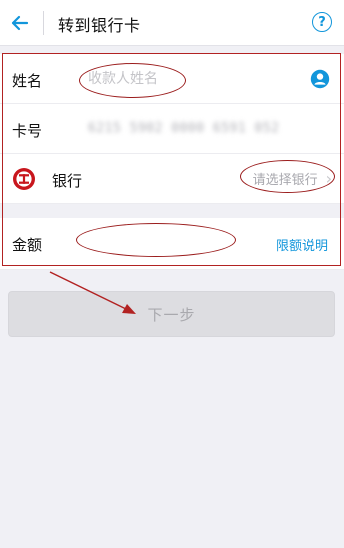  Describe the element at coordinates (184, 128) in the screenshot. I see `card-number-value: 6215 5902 0000 6591 052` at that location.